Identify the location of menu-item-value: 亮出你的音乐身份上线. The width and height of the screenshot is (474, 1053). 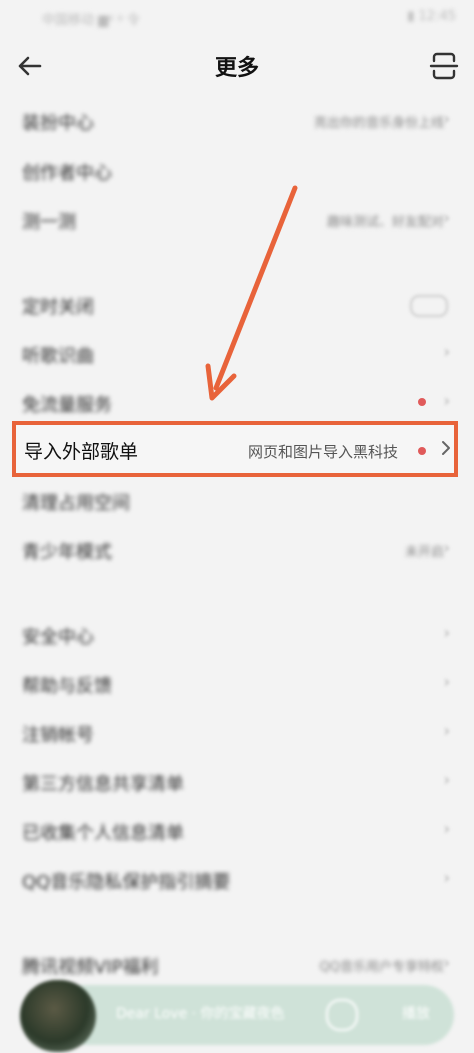
(378, 123).